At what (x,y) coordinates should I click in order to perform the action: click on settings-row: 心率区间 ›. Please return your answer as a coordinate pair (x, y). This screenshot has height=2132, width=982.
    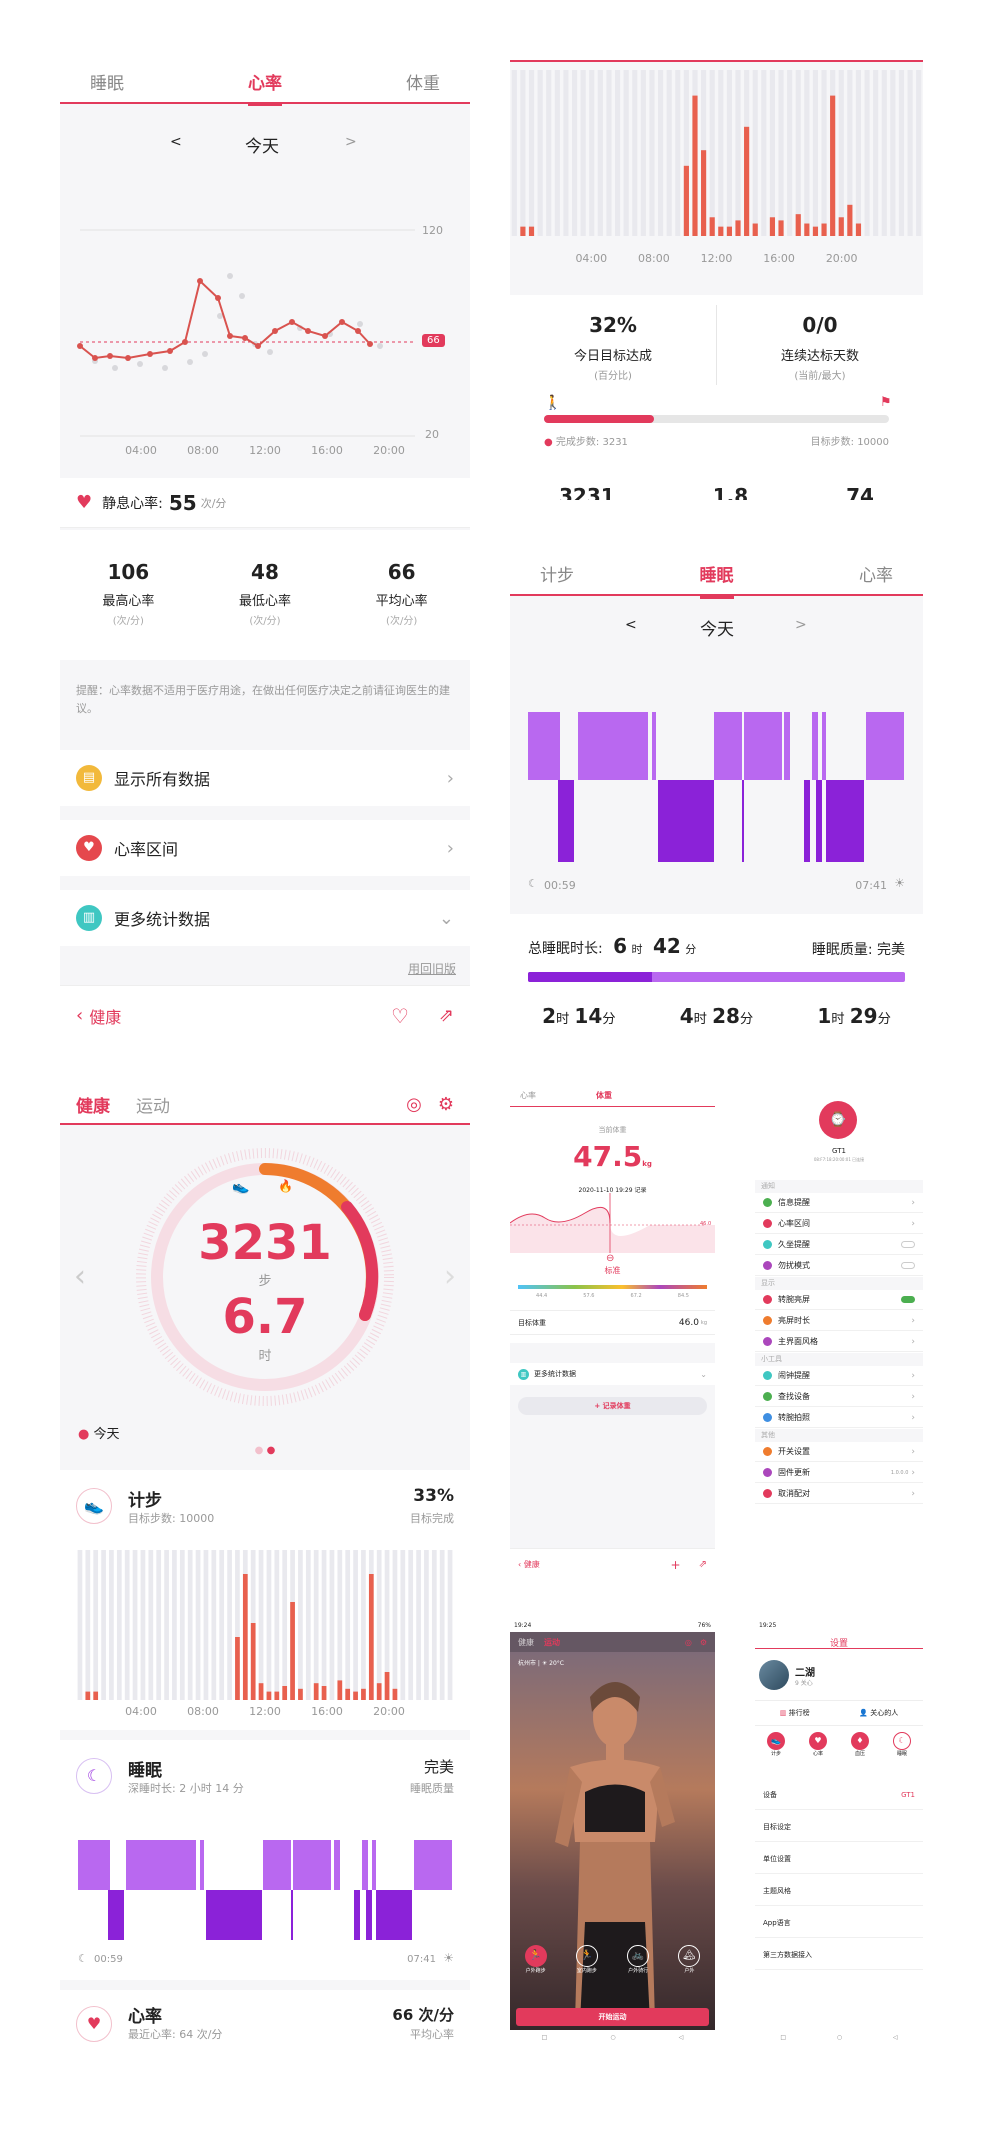
    Looking at the image, I should click on (839, 1224).